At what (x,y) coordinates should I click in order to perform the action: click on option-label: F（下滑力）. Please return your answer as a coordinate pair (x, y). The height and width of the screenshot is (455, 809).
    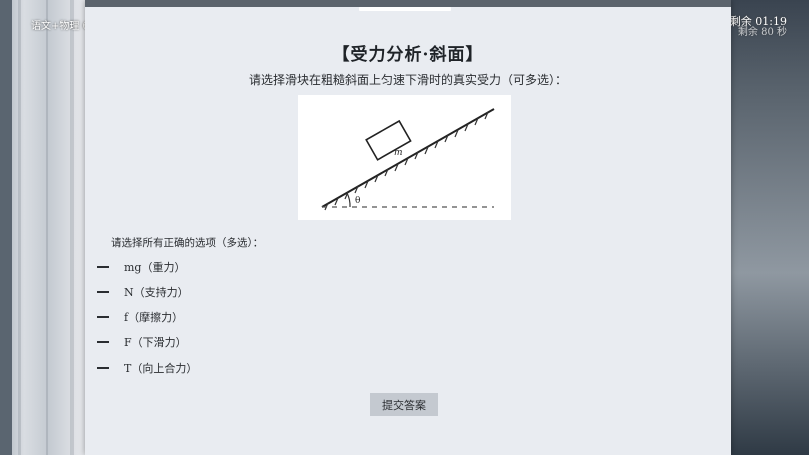
    Looking at the image, I should click on (155, 342).